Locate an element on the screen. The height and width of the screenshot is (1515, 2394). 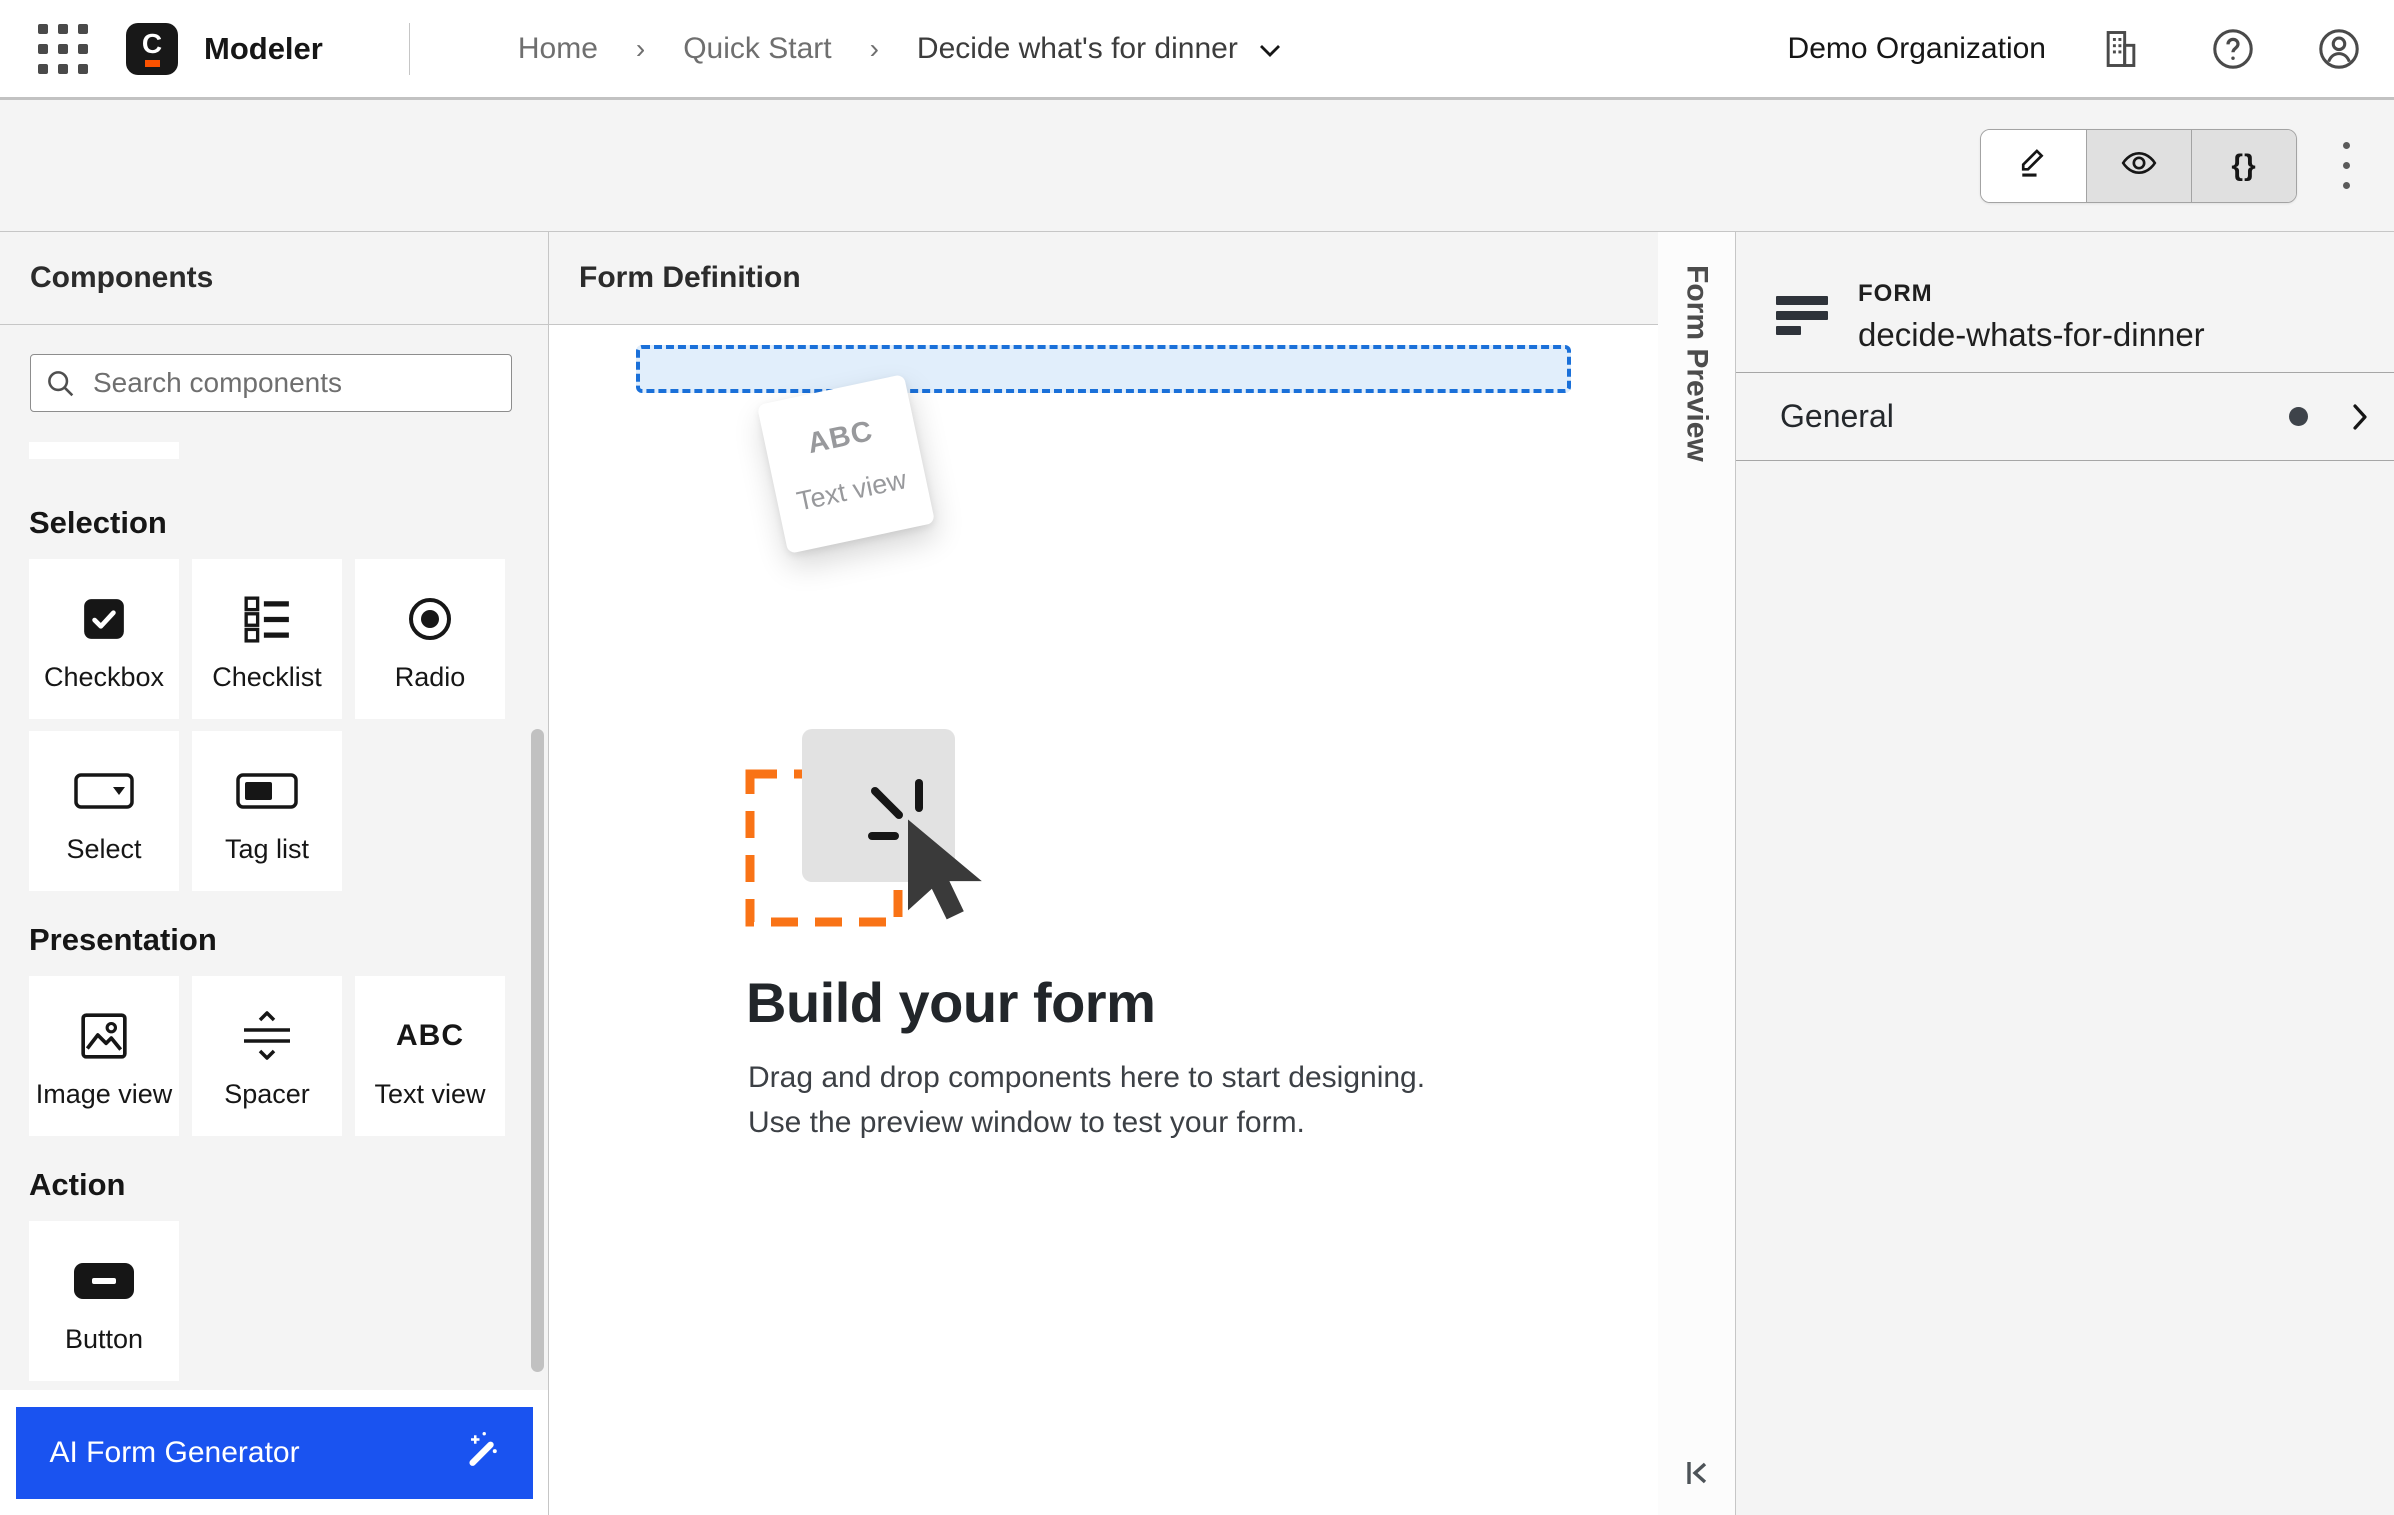
chevron-right-icon is located at coordinates (2360, 417).